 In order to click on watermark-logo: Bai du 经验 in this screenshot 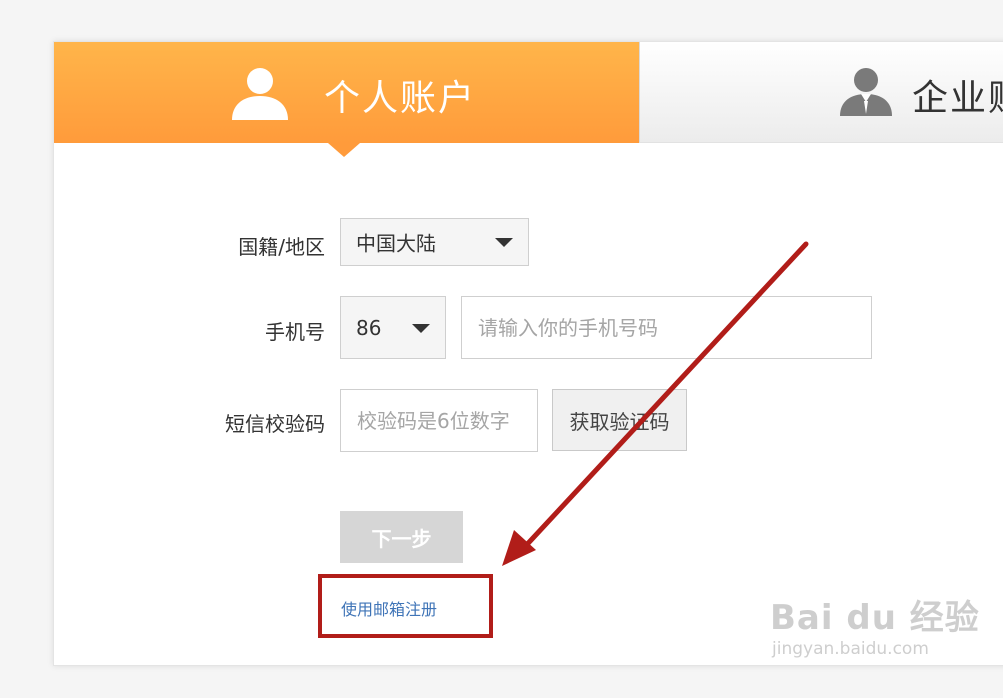, I will do `click(875, 618)`.